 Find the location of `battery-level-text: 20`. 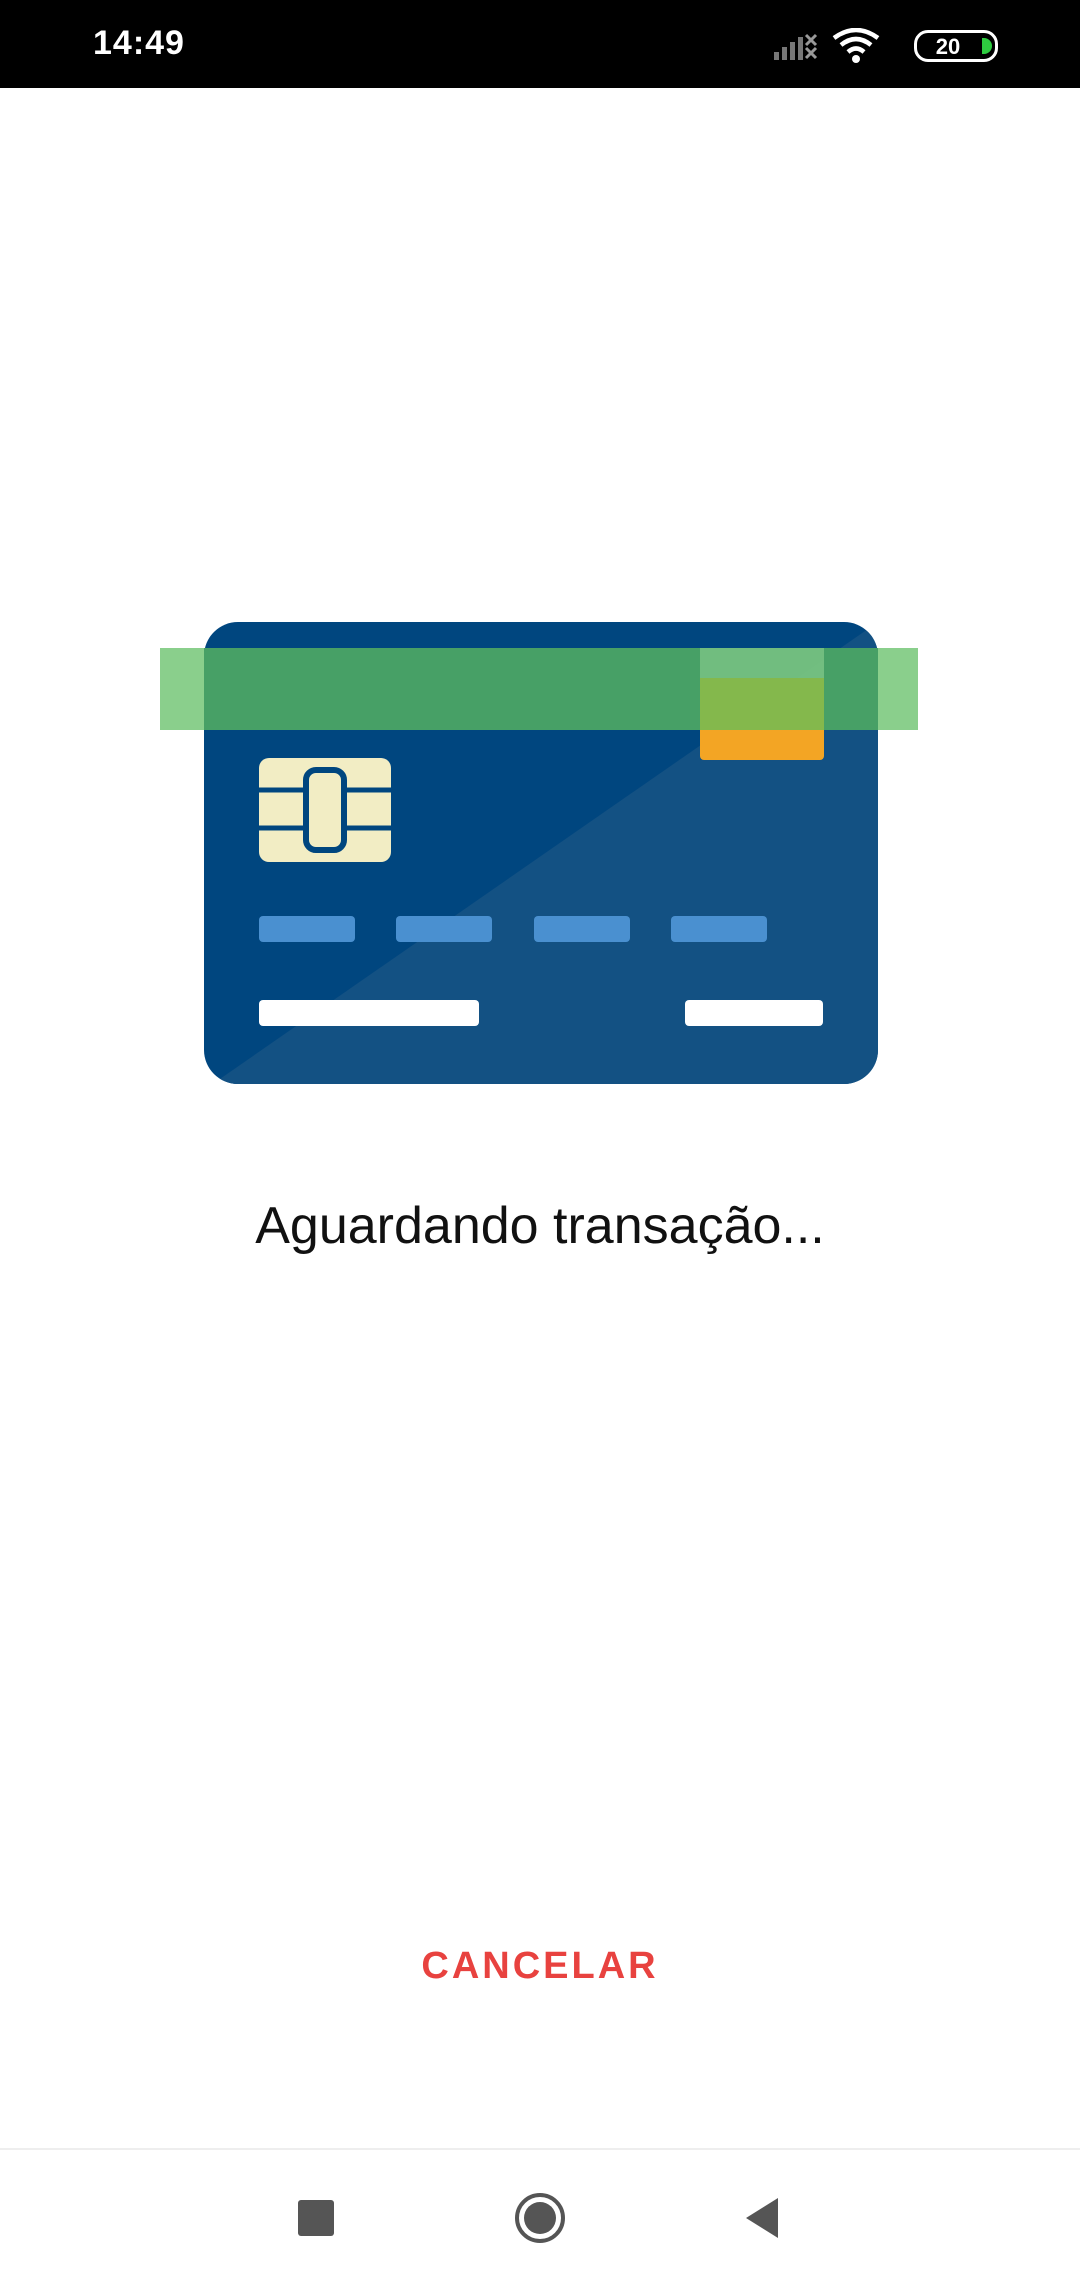

battery-level-text: 20 is located at coordinates (948, 46).